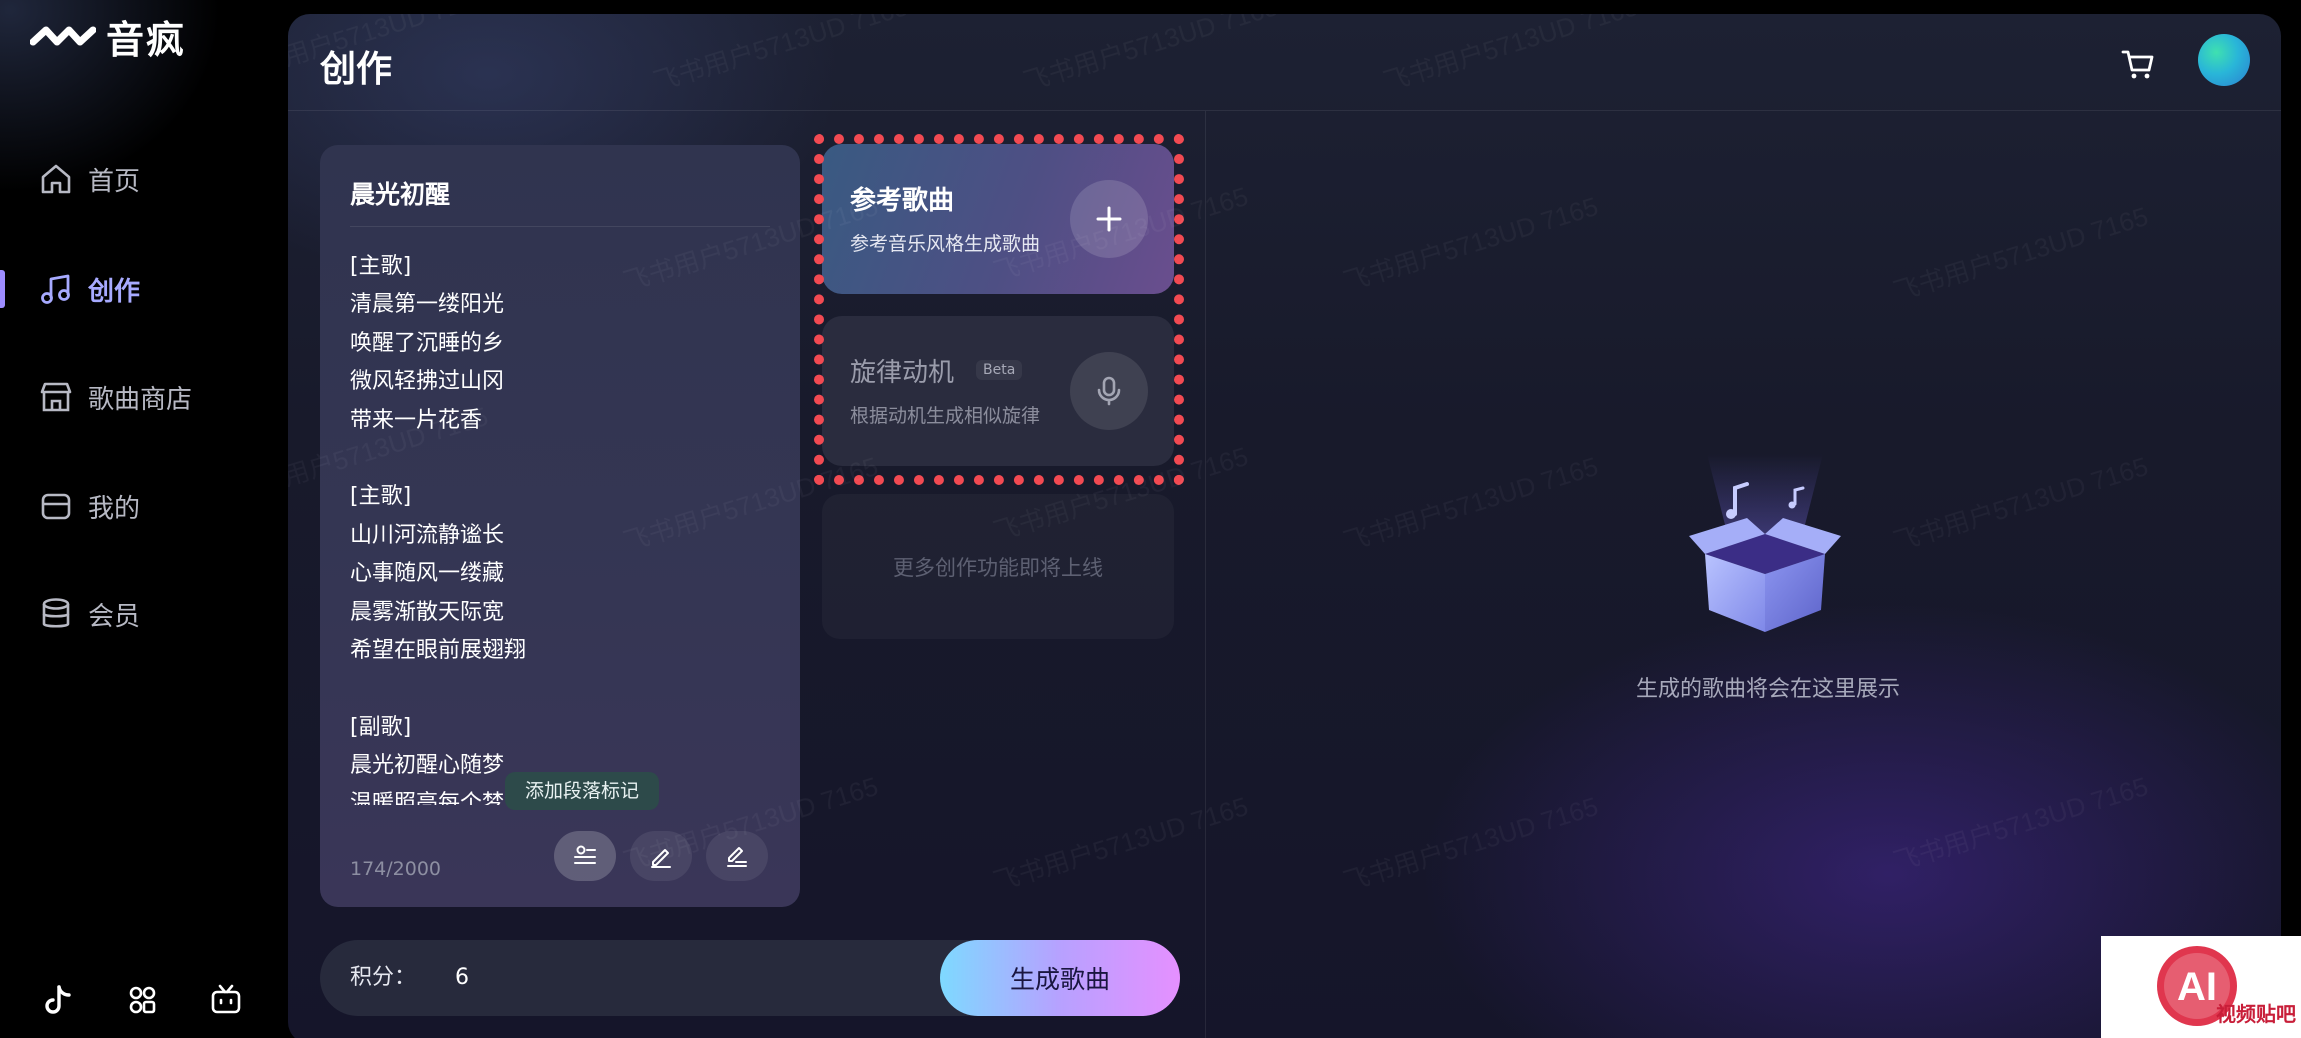  Describe the element at coordinates (2256, 1014) in the screenshot. I see `corner-logo-text: 视频贴吧` at that location.